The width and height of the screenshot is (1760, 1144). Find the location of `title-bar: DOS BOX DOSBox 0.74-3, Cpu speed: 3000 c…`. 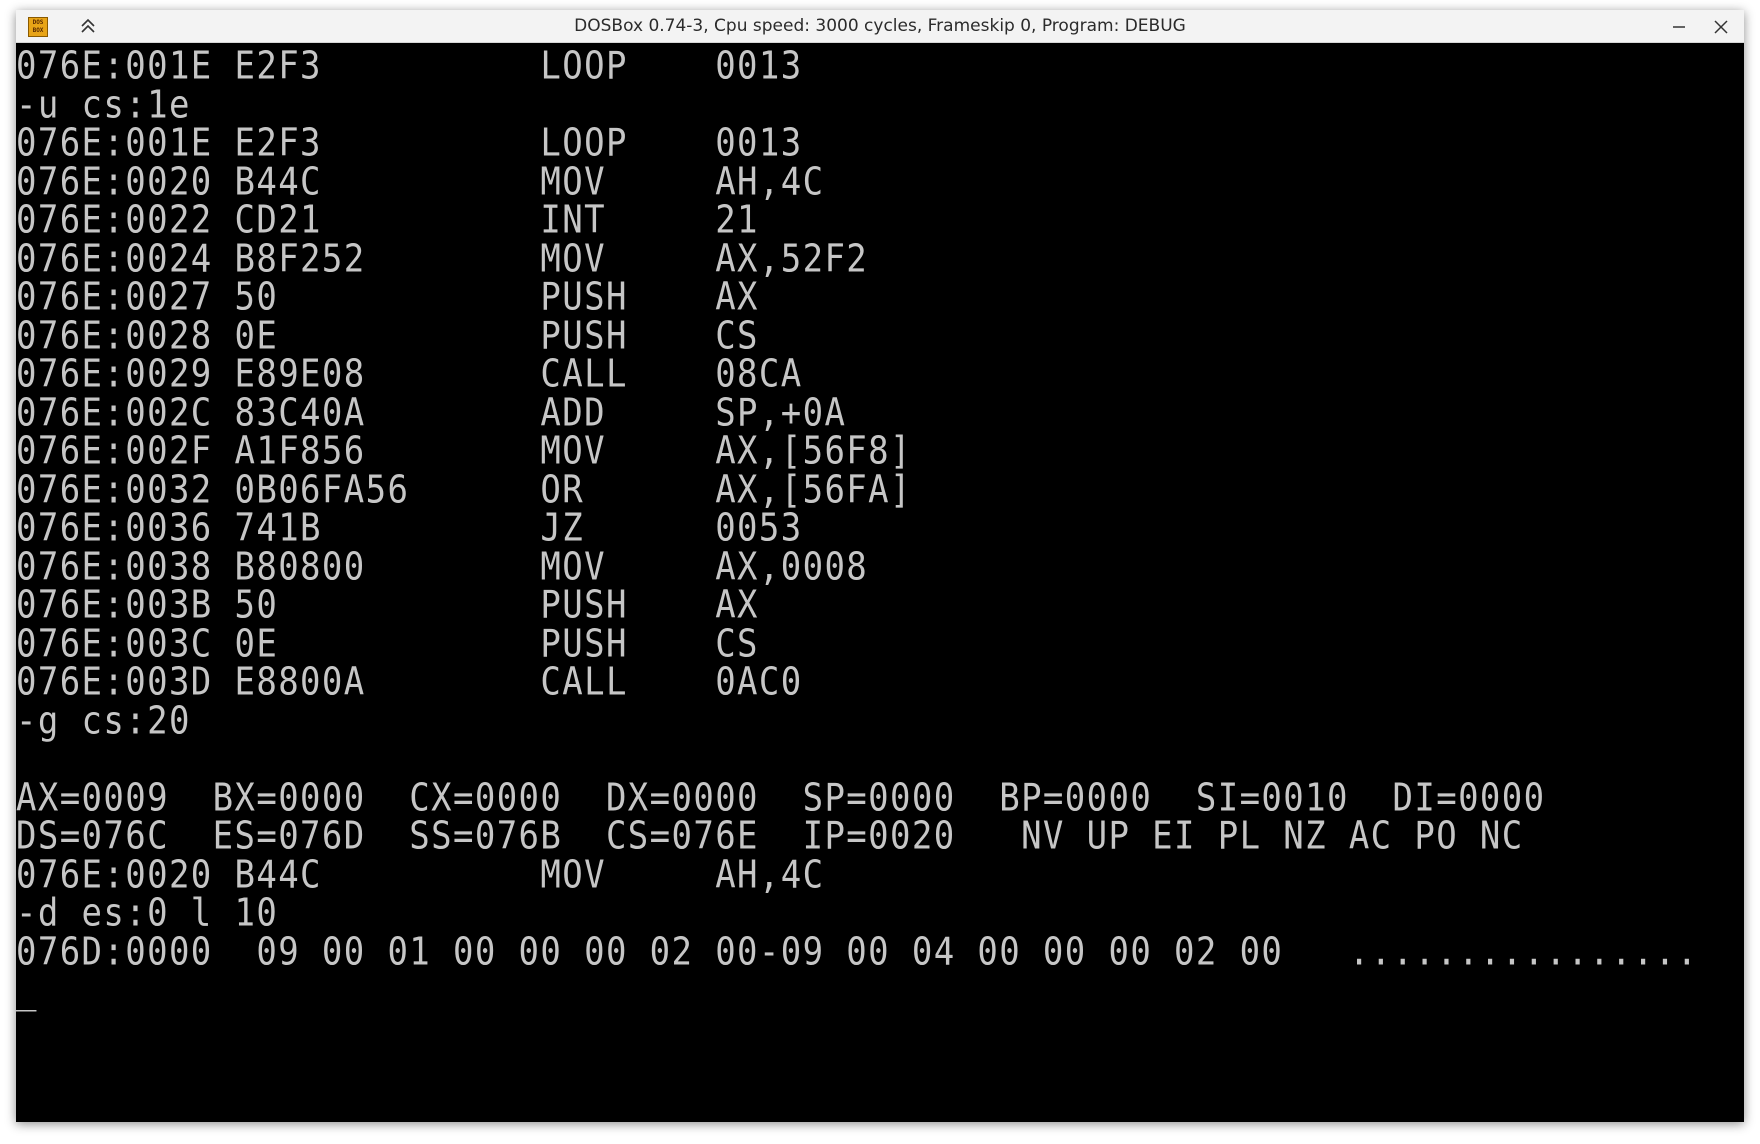

title-bar: DOS BOX DOSBox 0.74-3, Cpu speed: 3000 c… is located at coordinates (880, 26).